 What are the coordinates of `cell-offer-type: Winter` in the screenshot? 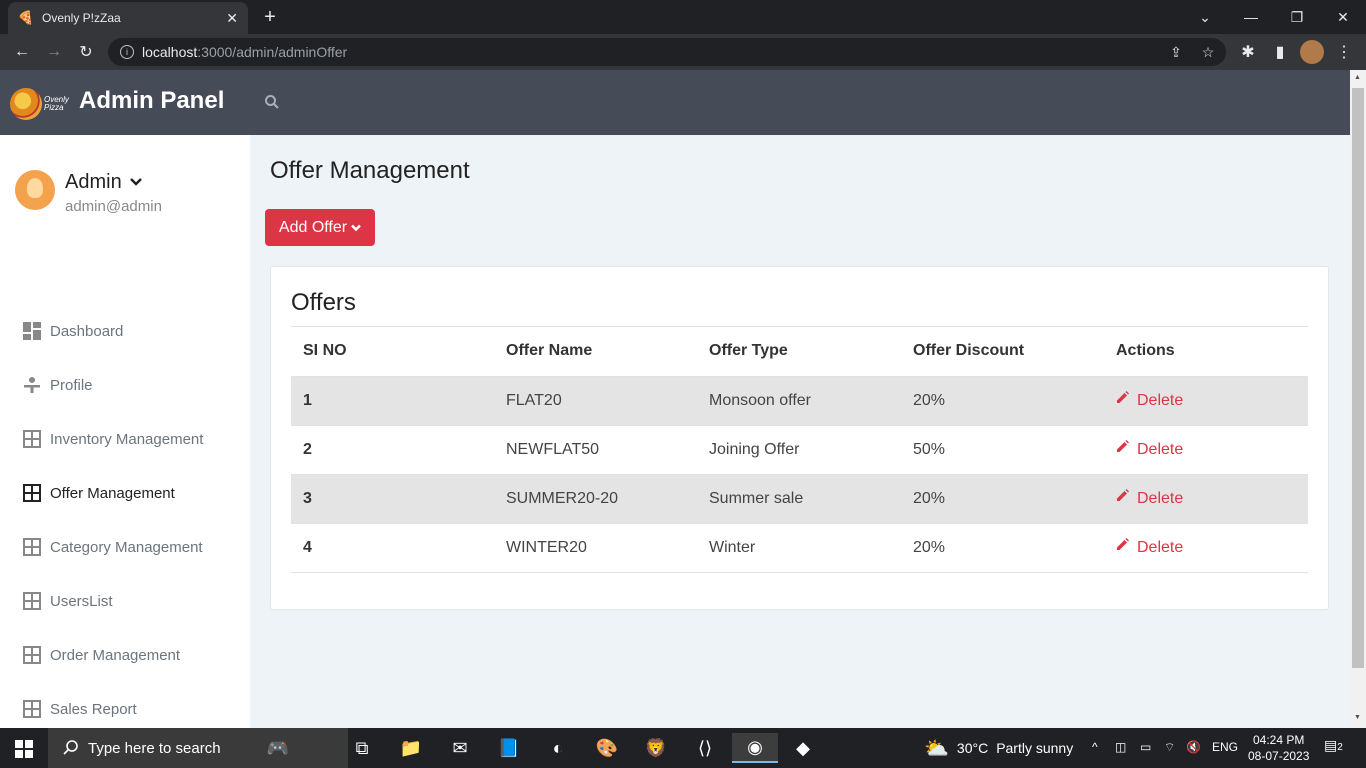 It's located at (799, 548).